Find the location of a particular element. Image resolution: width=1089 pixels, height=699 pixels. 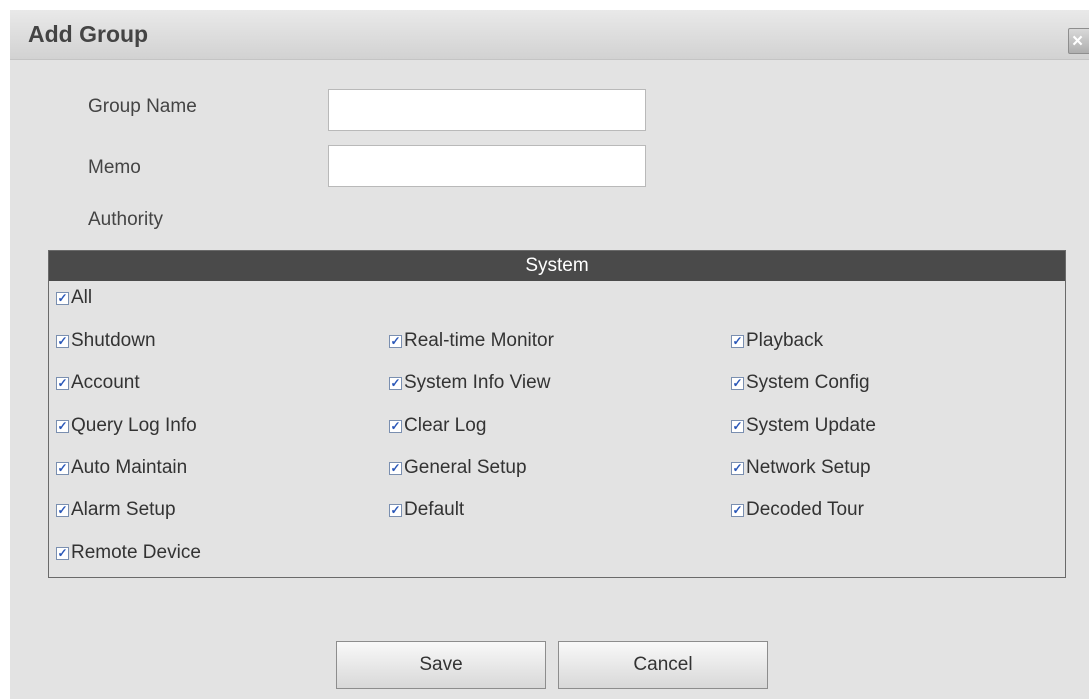

permission-label: General Setup is located at coordinates (465, 467).